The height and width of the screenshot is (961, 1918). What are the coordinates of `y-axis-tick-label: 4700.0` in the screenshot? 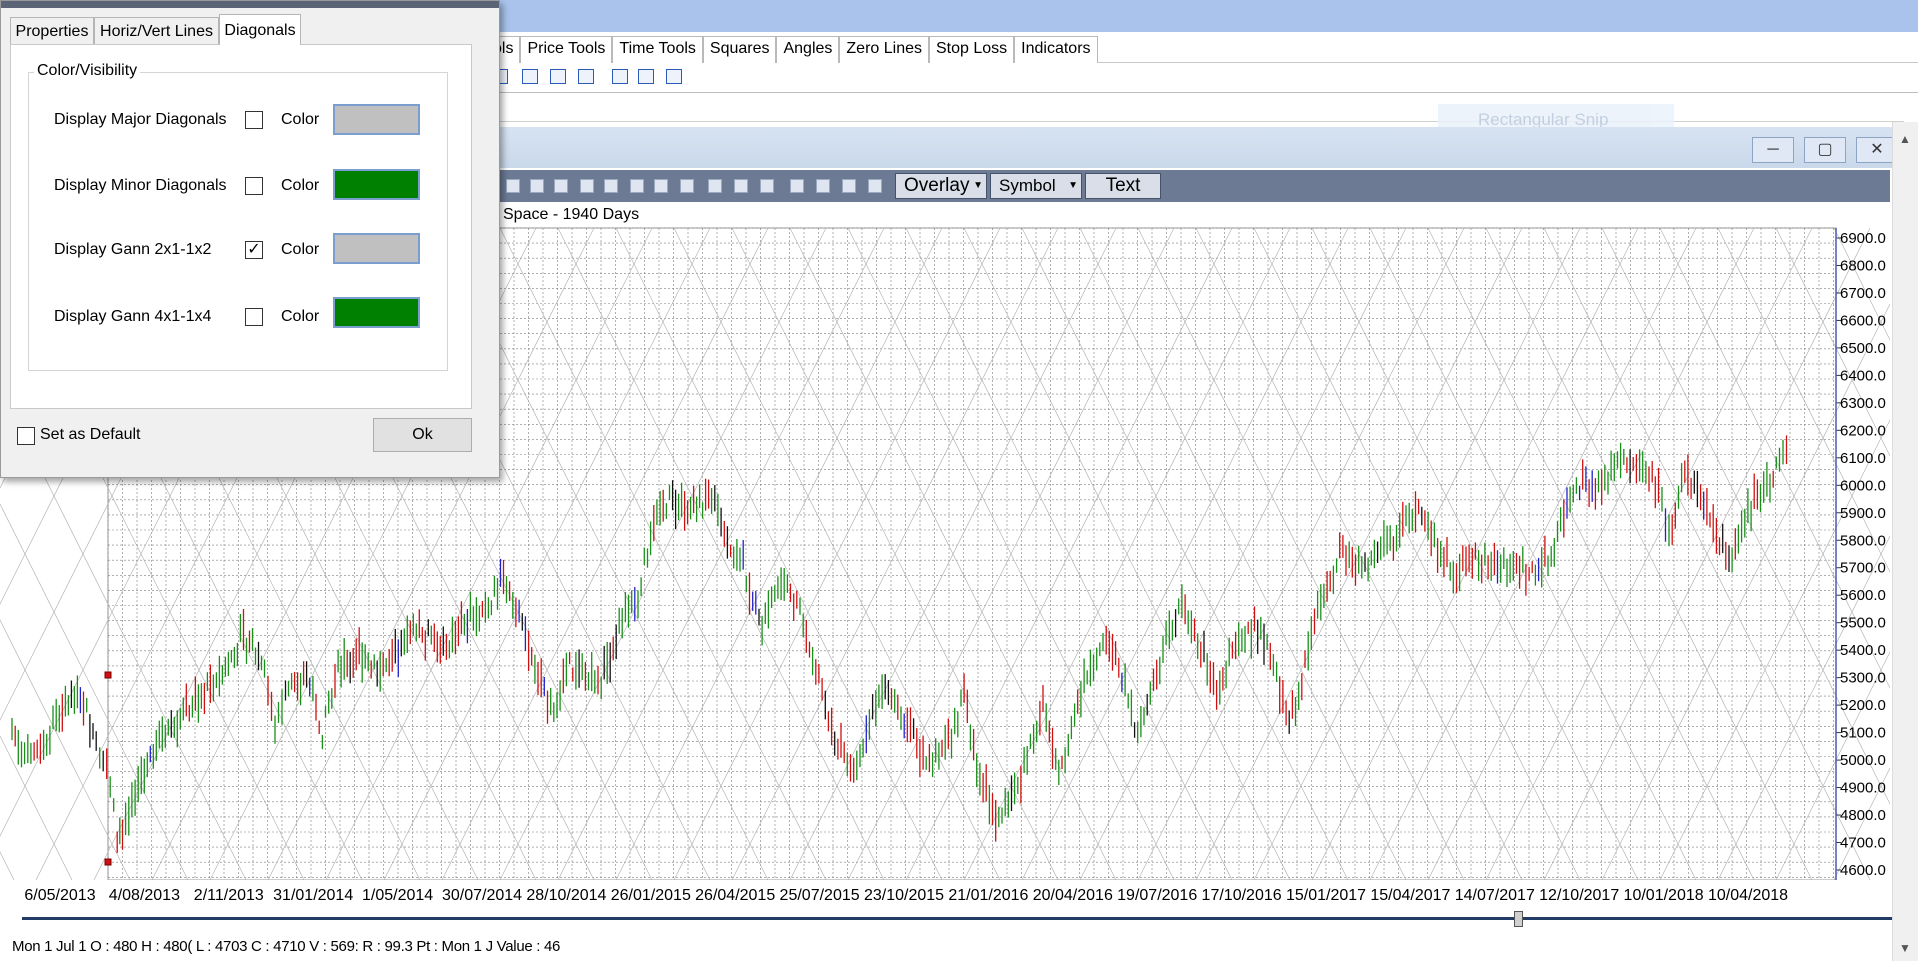 It's located at (1863, 843).